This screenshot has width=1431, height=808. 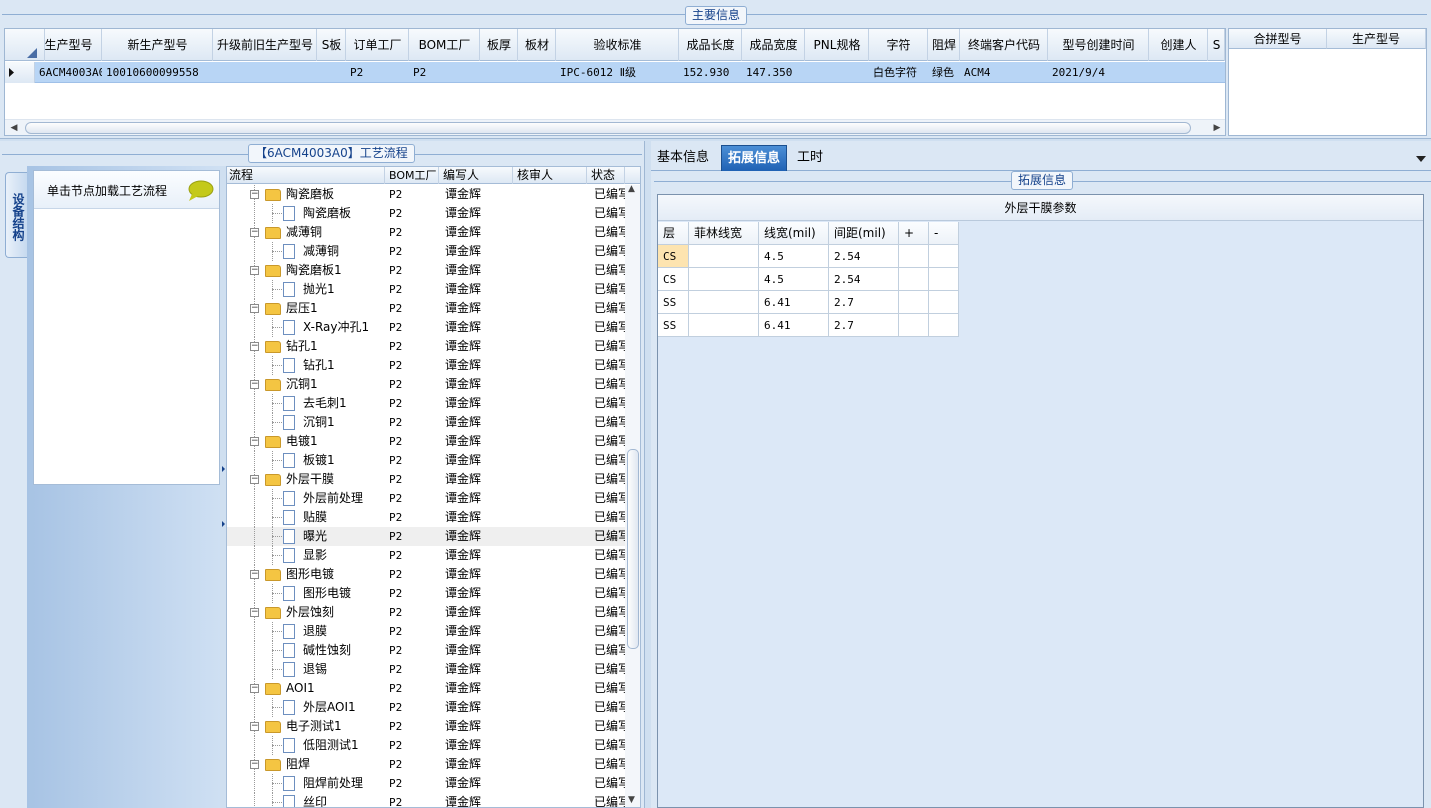 I want to click on table-cell: 152.930, so click(x=711, y=72).